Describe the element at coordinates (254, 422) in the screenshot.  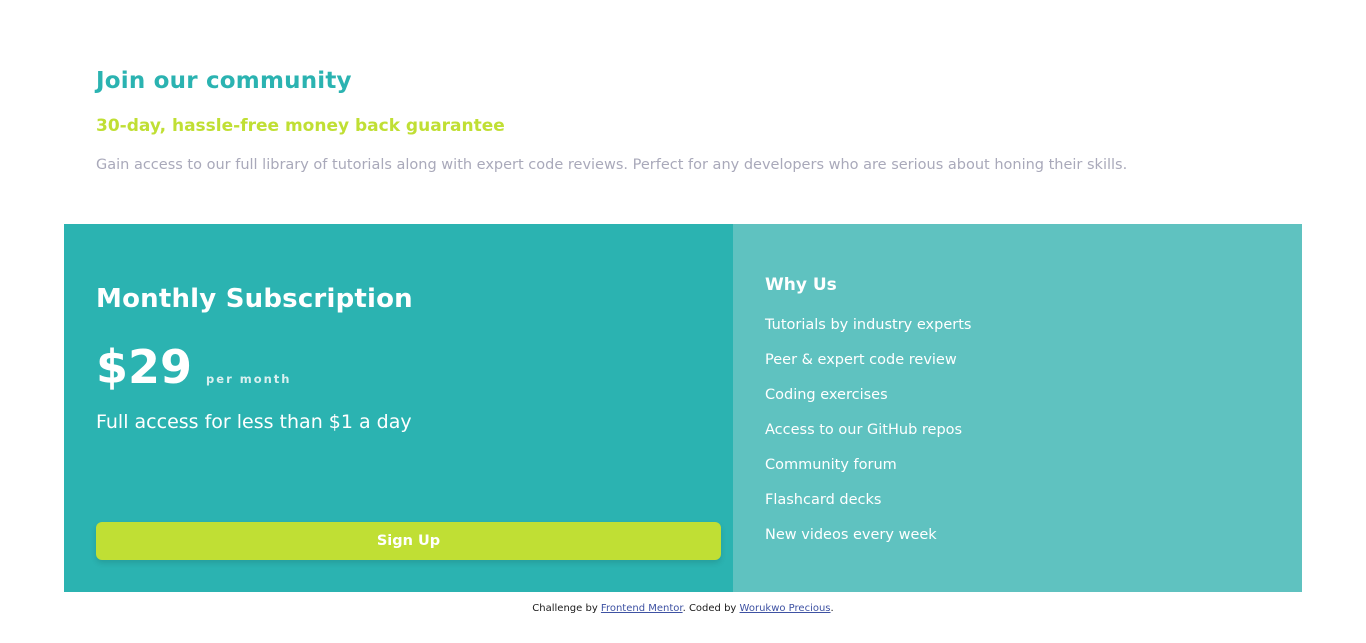
I see `access-text: Full access for less than $1 a day` at that location.